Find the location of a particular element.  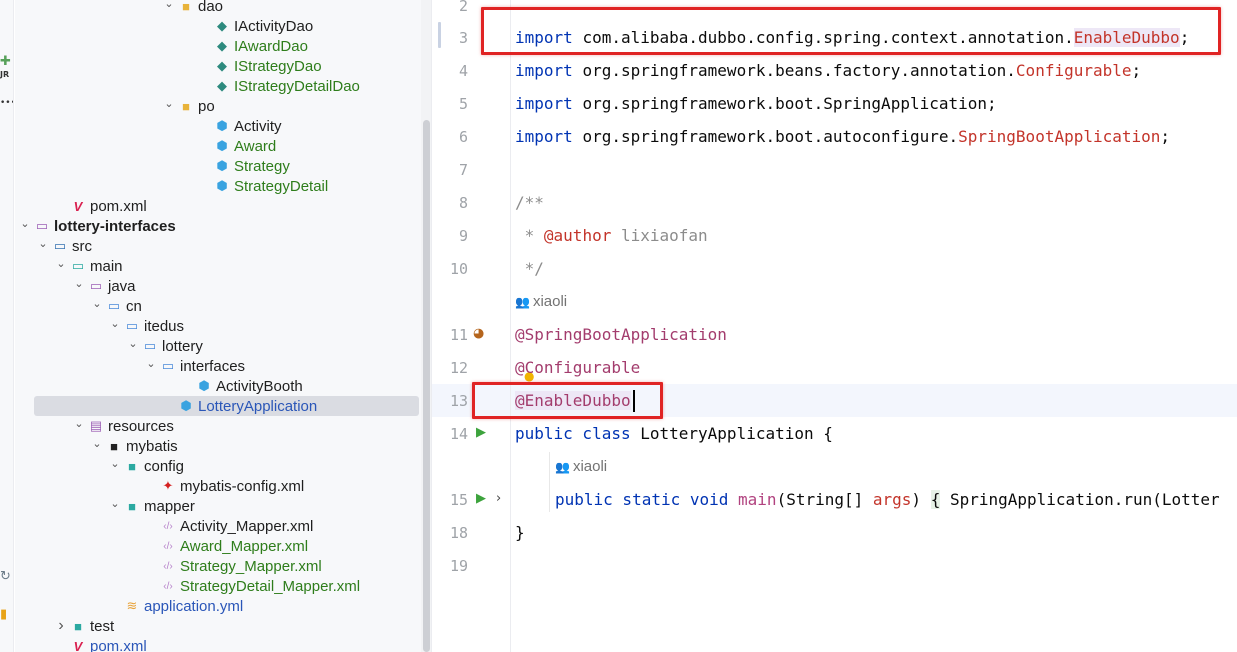

javadoc-close: */ is located at coordinates (529, 268).